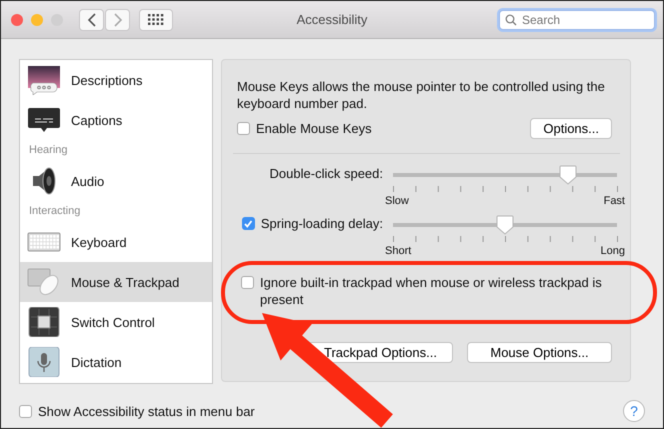 Image resolution: width=664 pixels, height=429 pixels. I want to click on window-title: Accessibility, so click(332, 19).